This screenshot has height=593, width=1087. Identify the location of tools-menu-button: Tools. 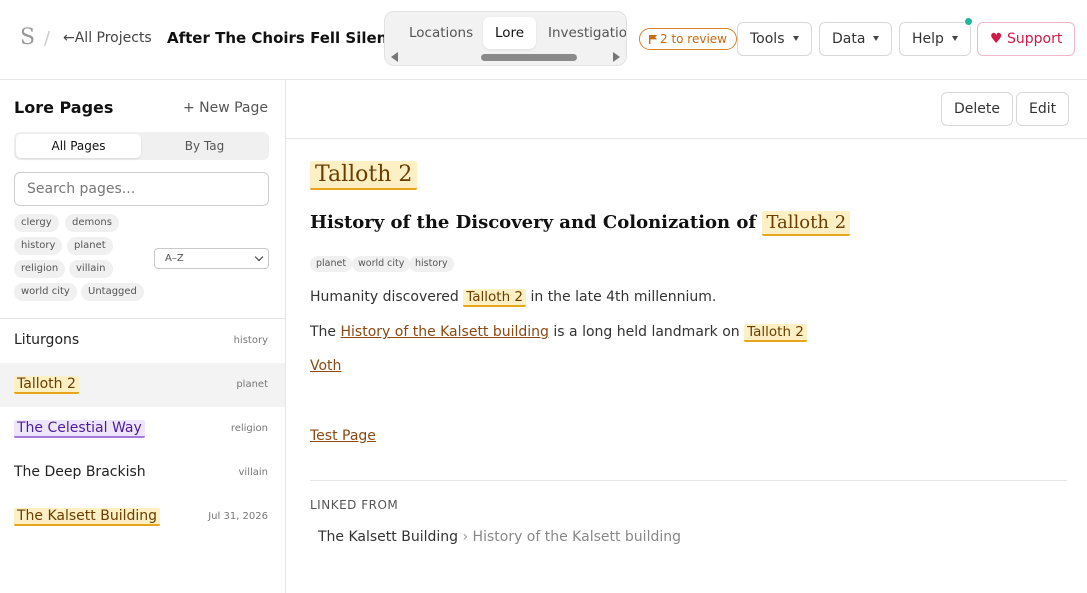
(774, 39).